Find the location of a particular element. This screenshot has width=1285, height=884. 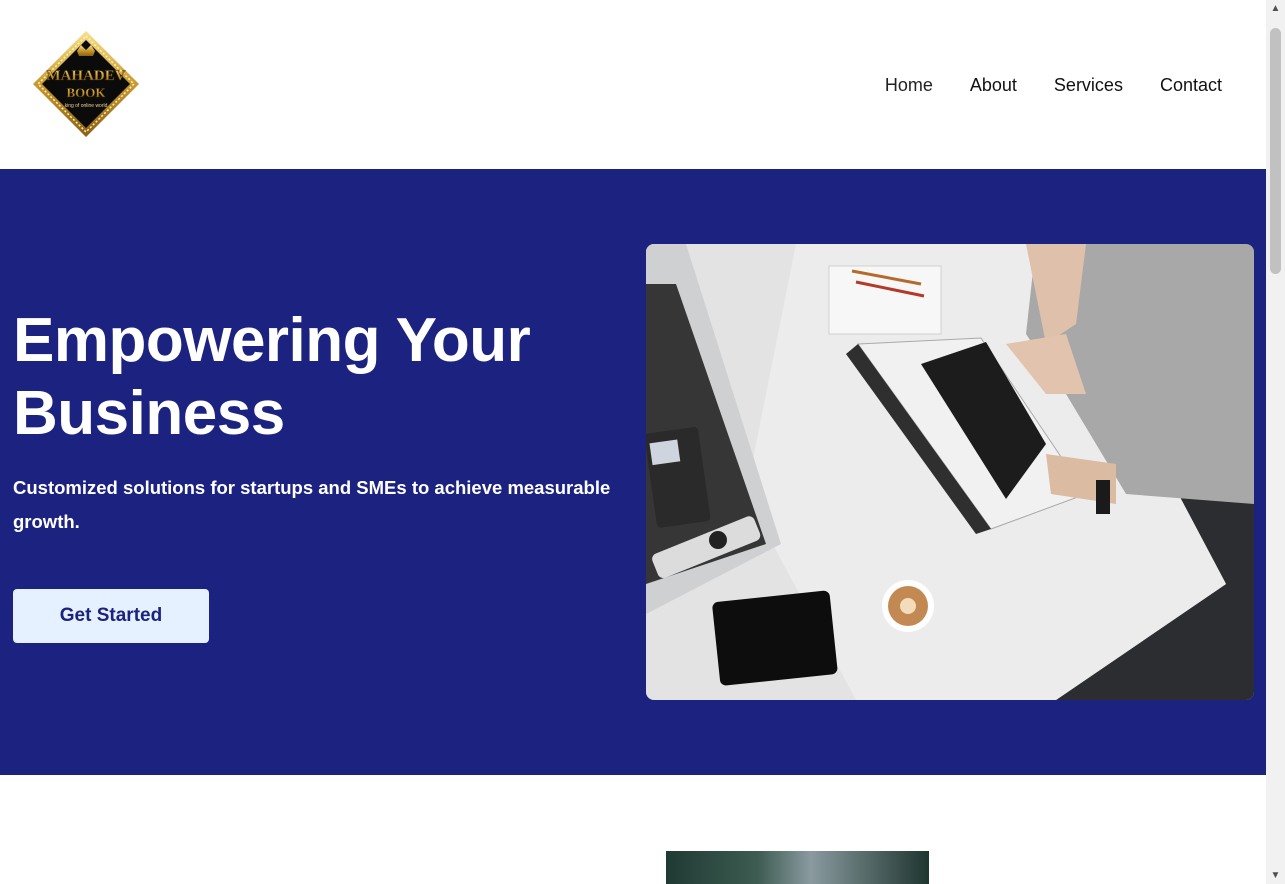

hero-title: Empowering Your Business is located at coordinates (272, 377).